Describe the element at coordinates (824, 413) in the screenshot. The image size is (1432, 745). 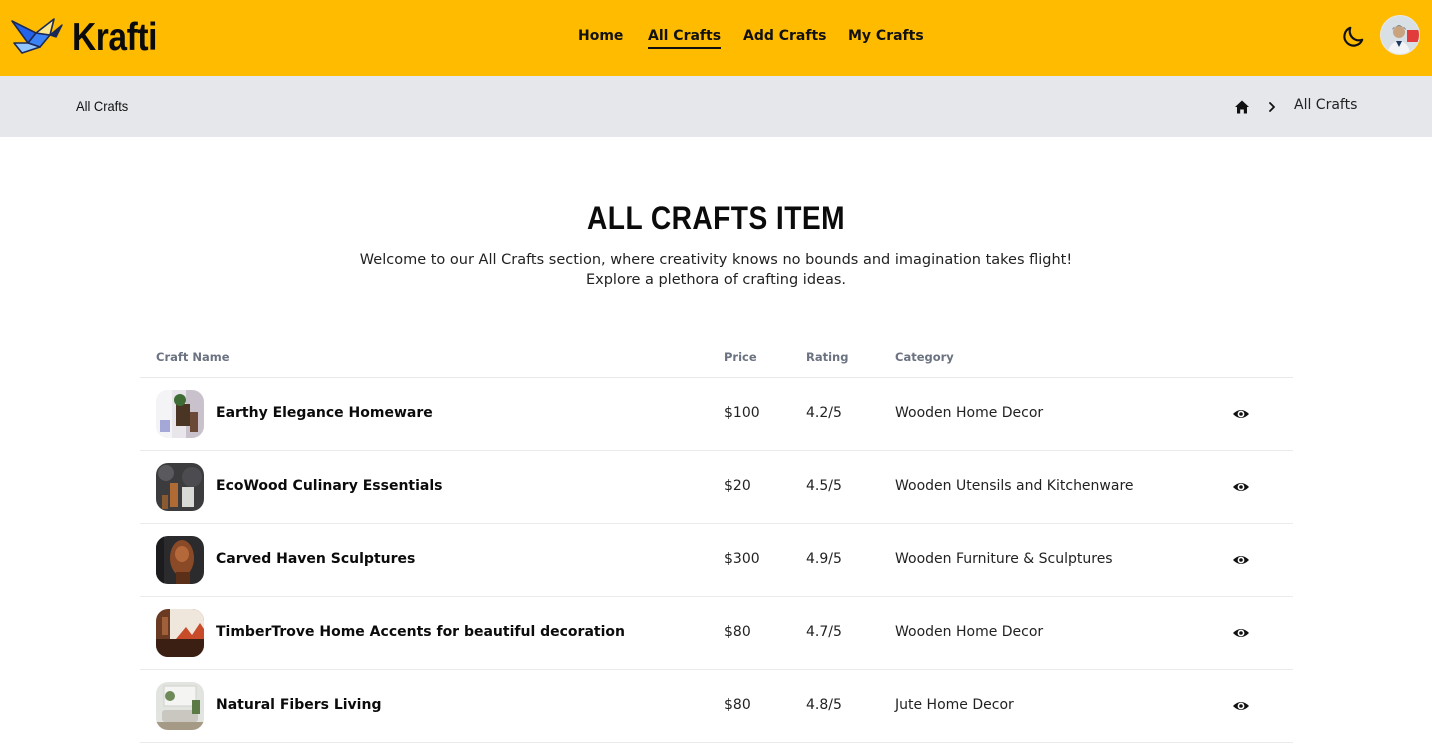
I see `craft-rating: 4.2/5` at that location.